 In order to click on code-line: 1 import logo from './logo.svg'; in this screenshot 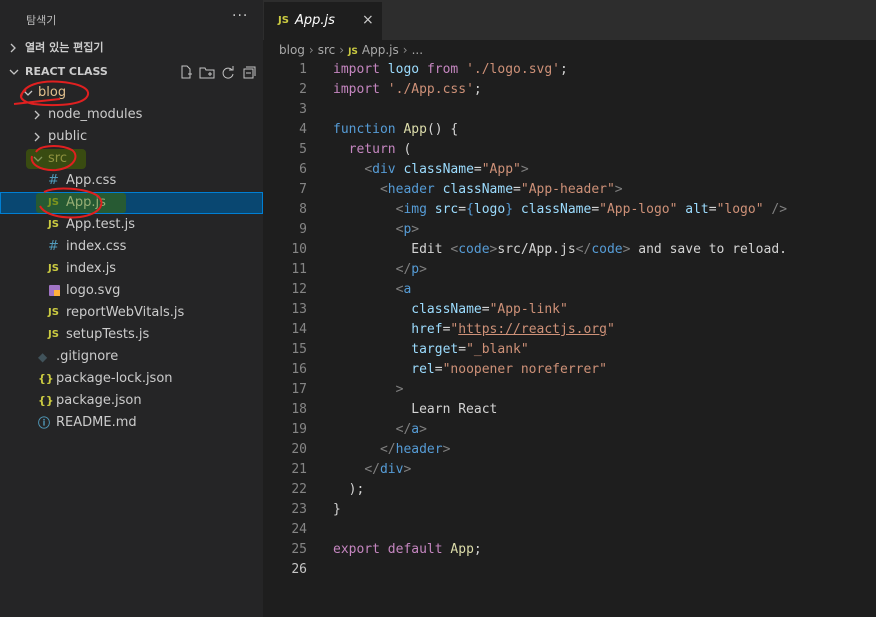, I will do `click(569, 70)`.